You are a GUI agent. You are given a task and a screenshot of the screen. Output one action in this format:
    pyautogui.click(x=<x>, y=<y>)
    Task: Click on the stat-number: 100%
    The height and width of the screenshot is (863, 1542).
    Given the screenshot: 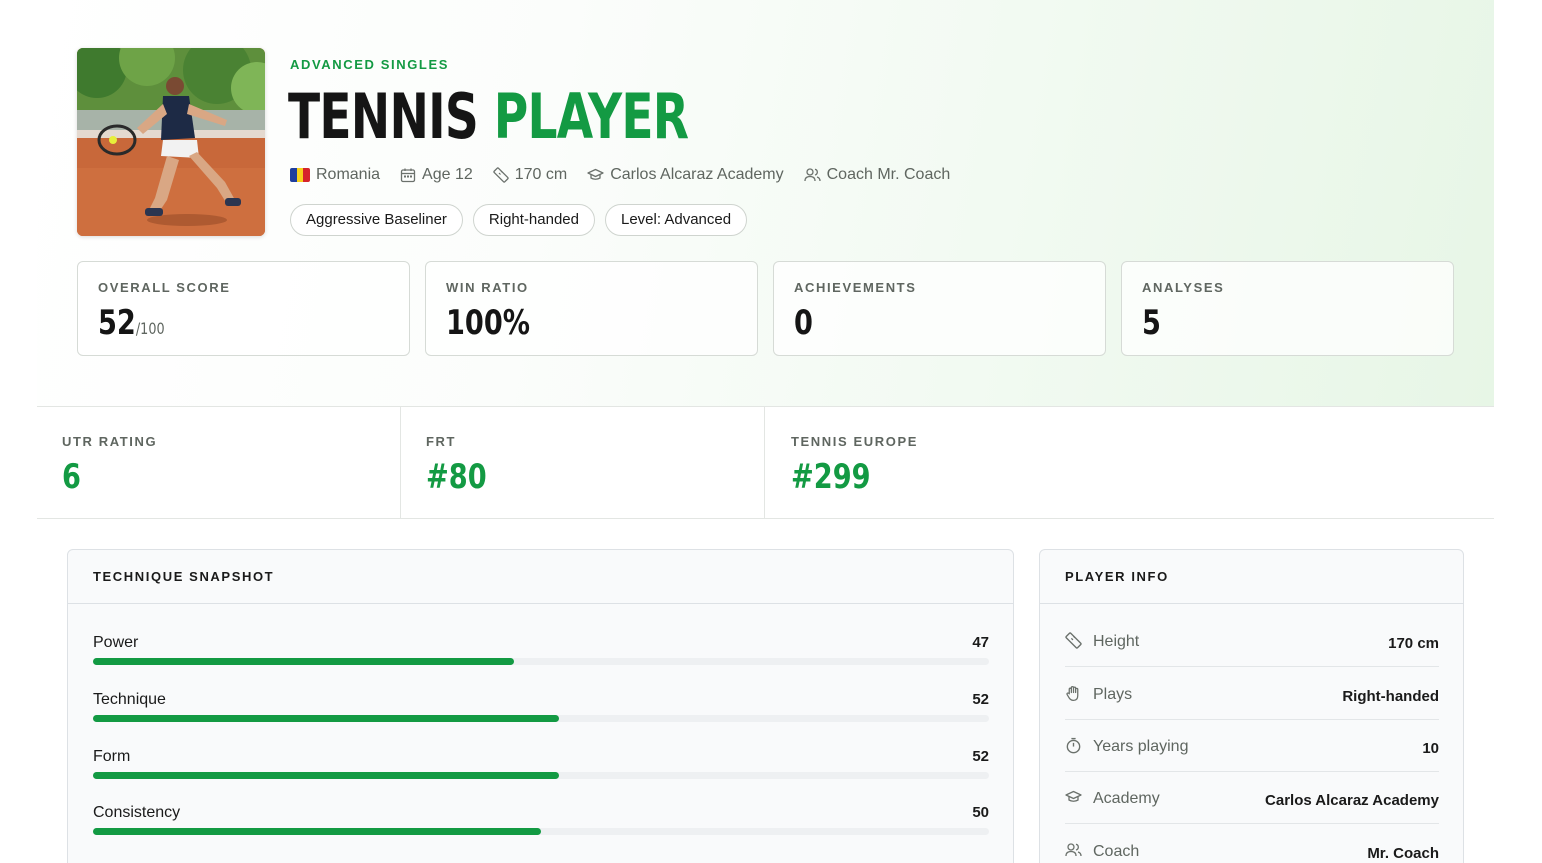 What is the action you would take?
    pyautogui.click(x=488, y=323)
    